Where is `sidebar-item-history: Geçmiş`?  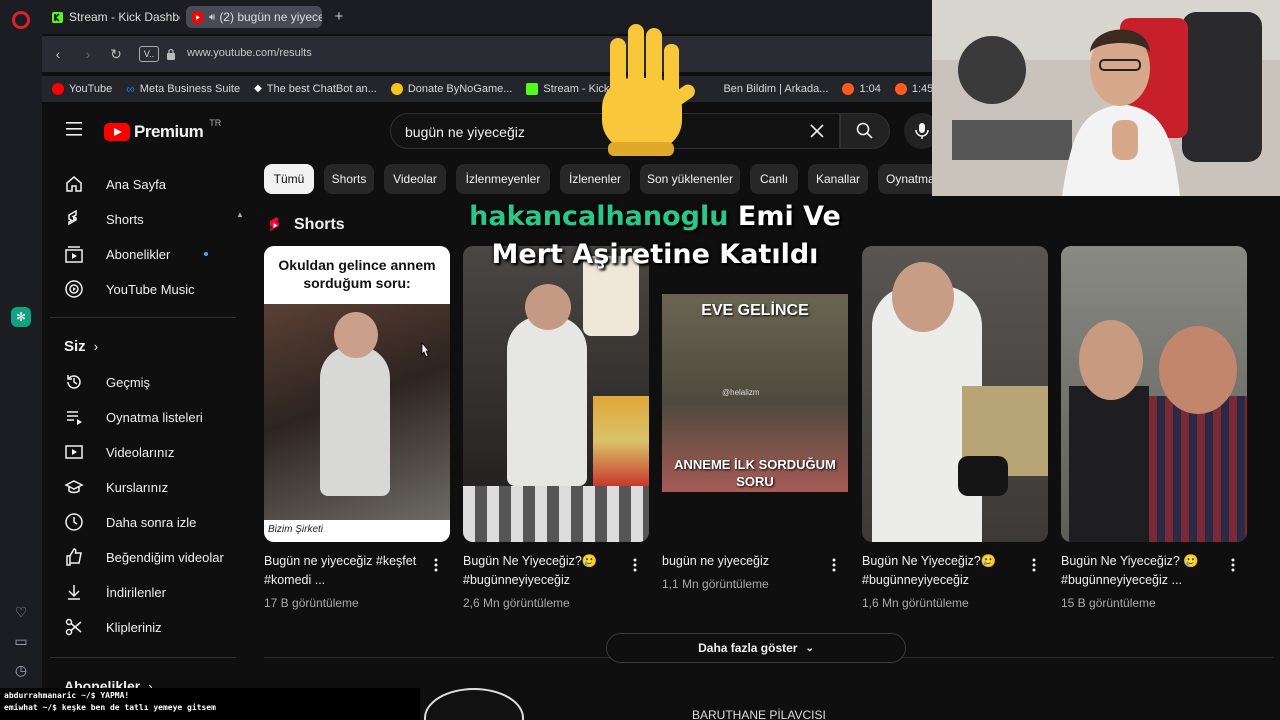
sidebar-item-history: Geçmiş is located at coordinates (146, 382).